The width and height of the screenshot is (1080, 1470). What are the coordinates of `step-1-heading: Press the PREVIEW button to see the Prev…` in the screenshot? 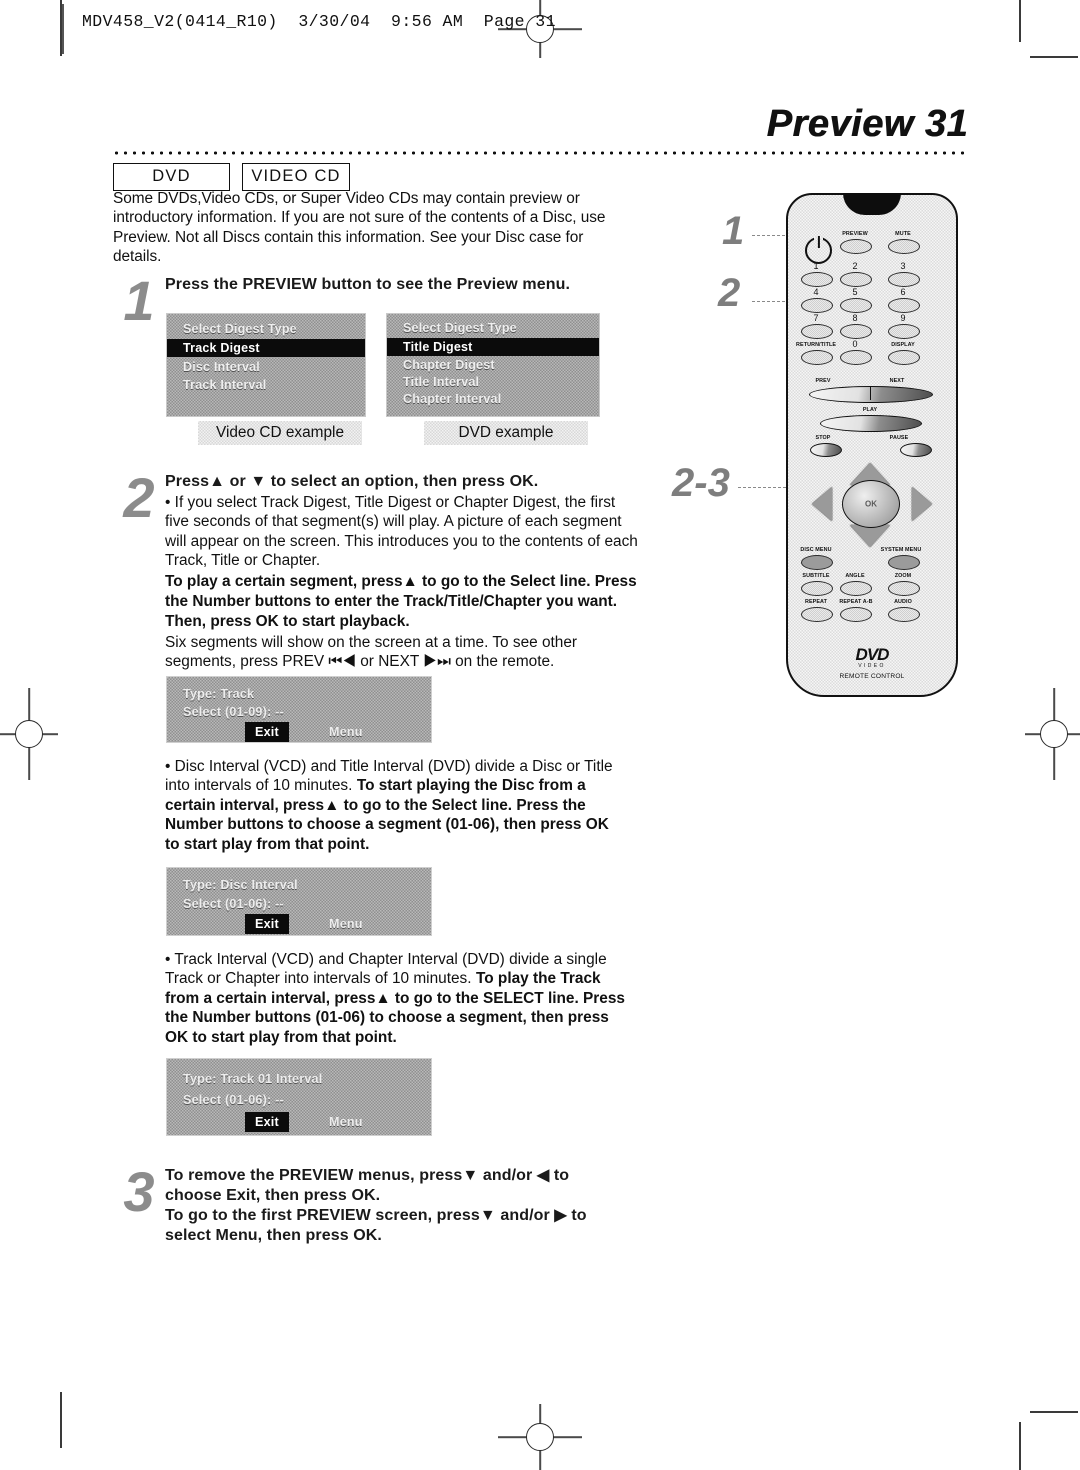 It's located at (367, 284).